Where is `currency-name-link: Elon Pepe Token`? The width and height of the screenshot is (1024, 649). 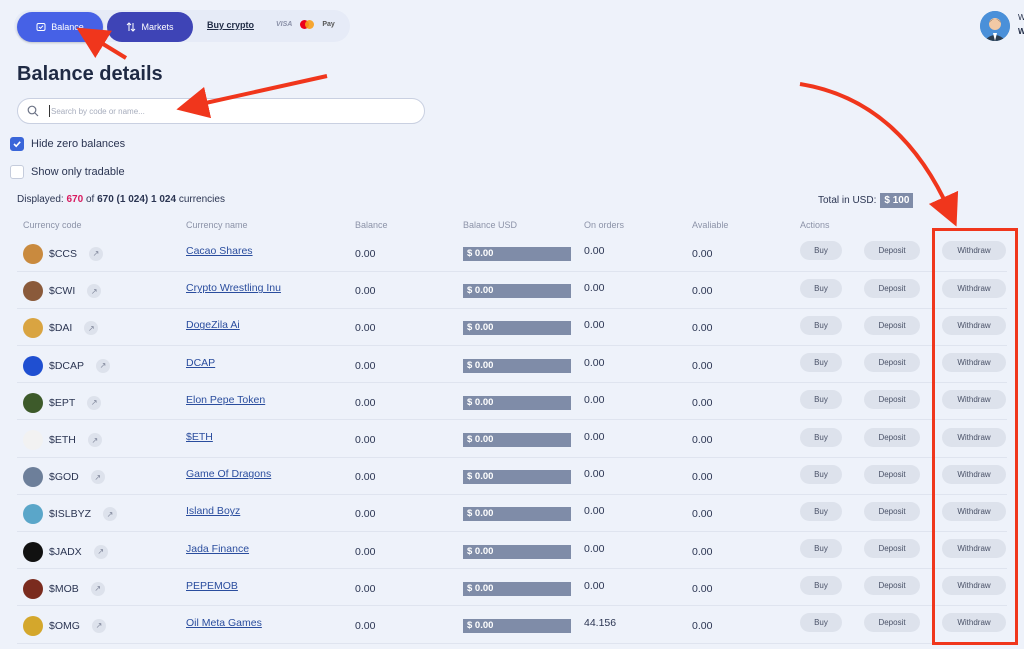 currency-name-link: Elon Pepe Token is located at coordinates (225, 400).